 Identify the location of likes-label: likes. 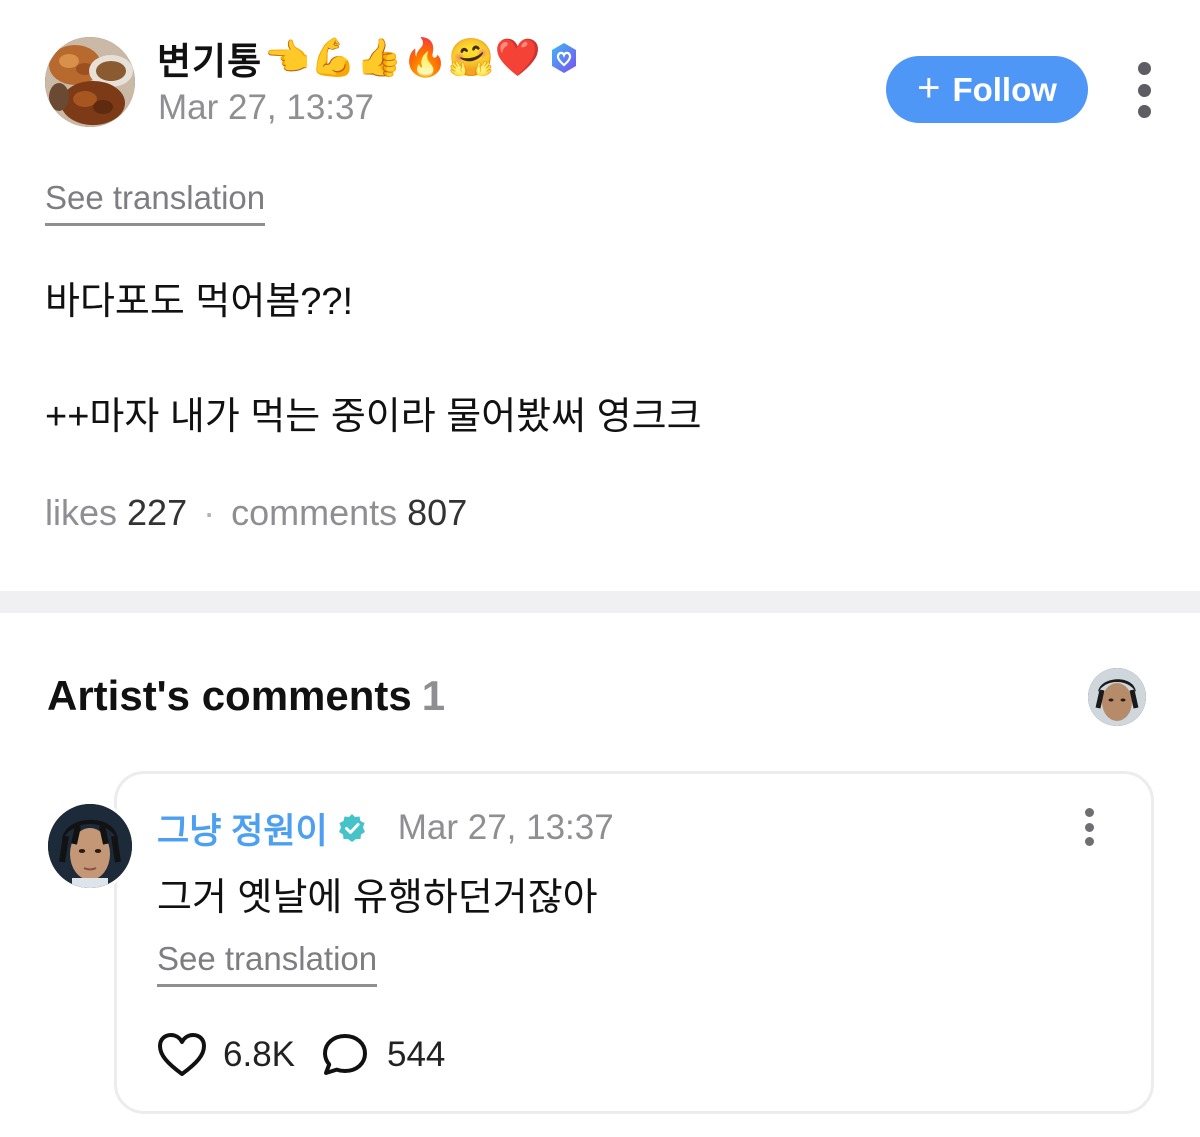
(81, 512).